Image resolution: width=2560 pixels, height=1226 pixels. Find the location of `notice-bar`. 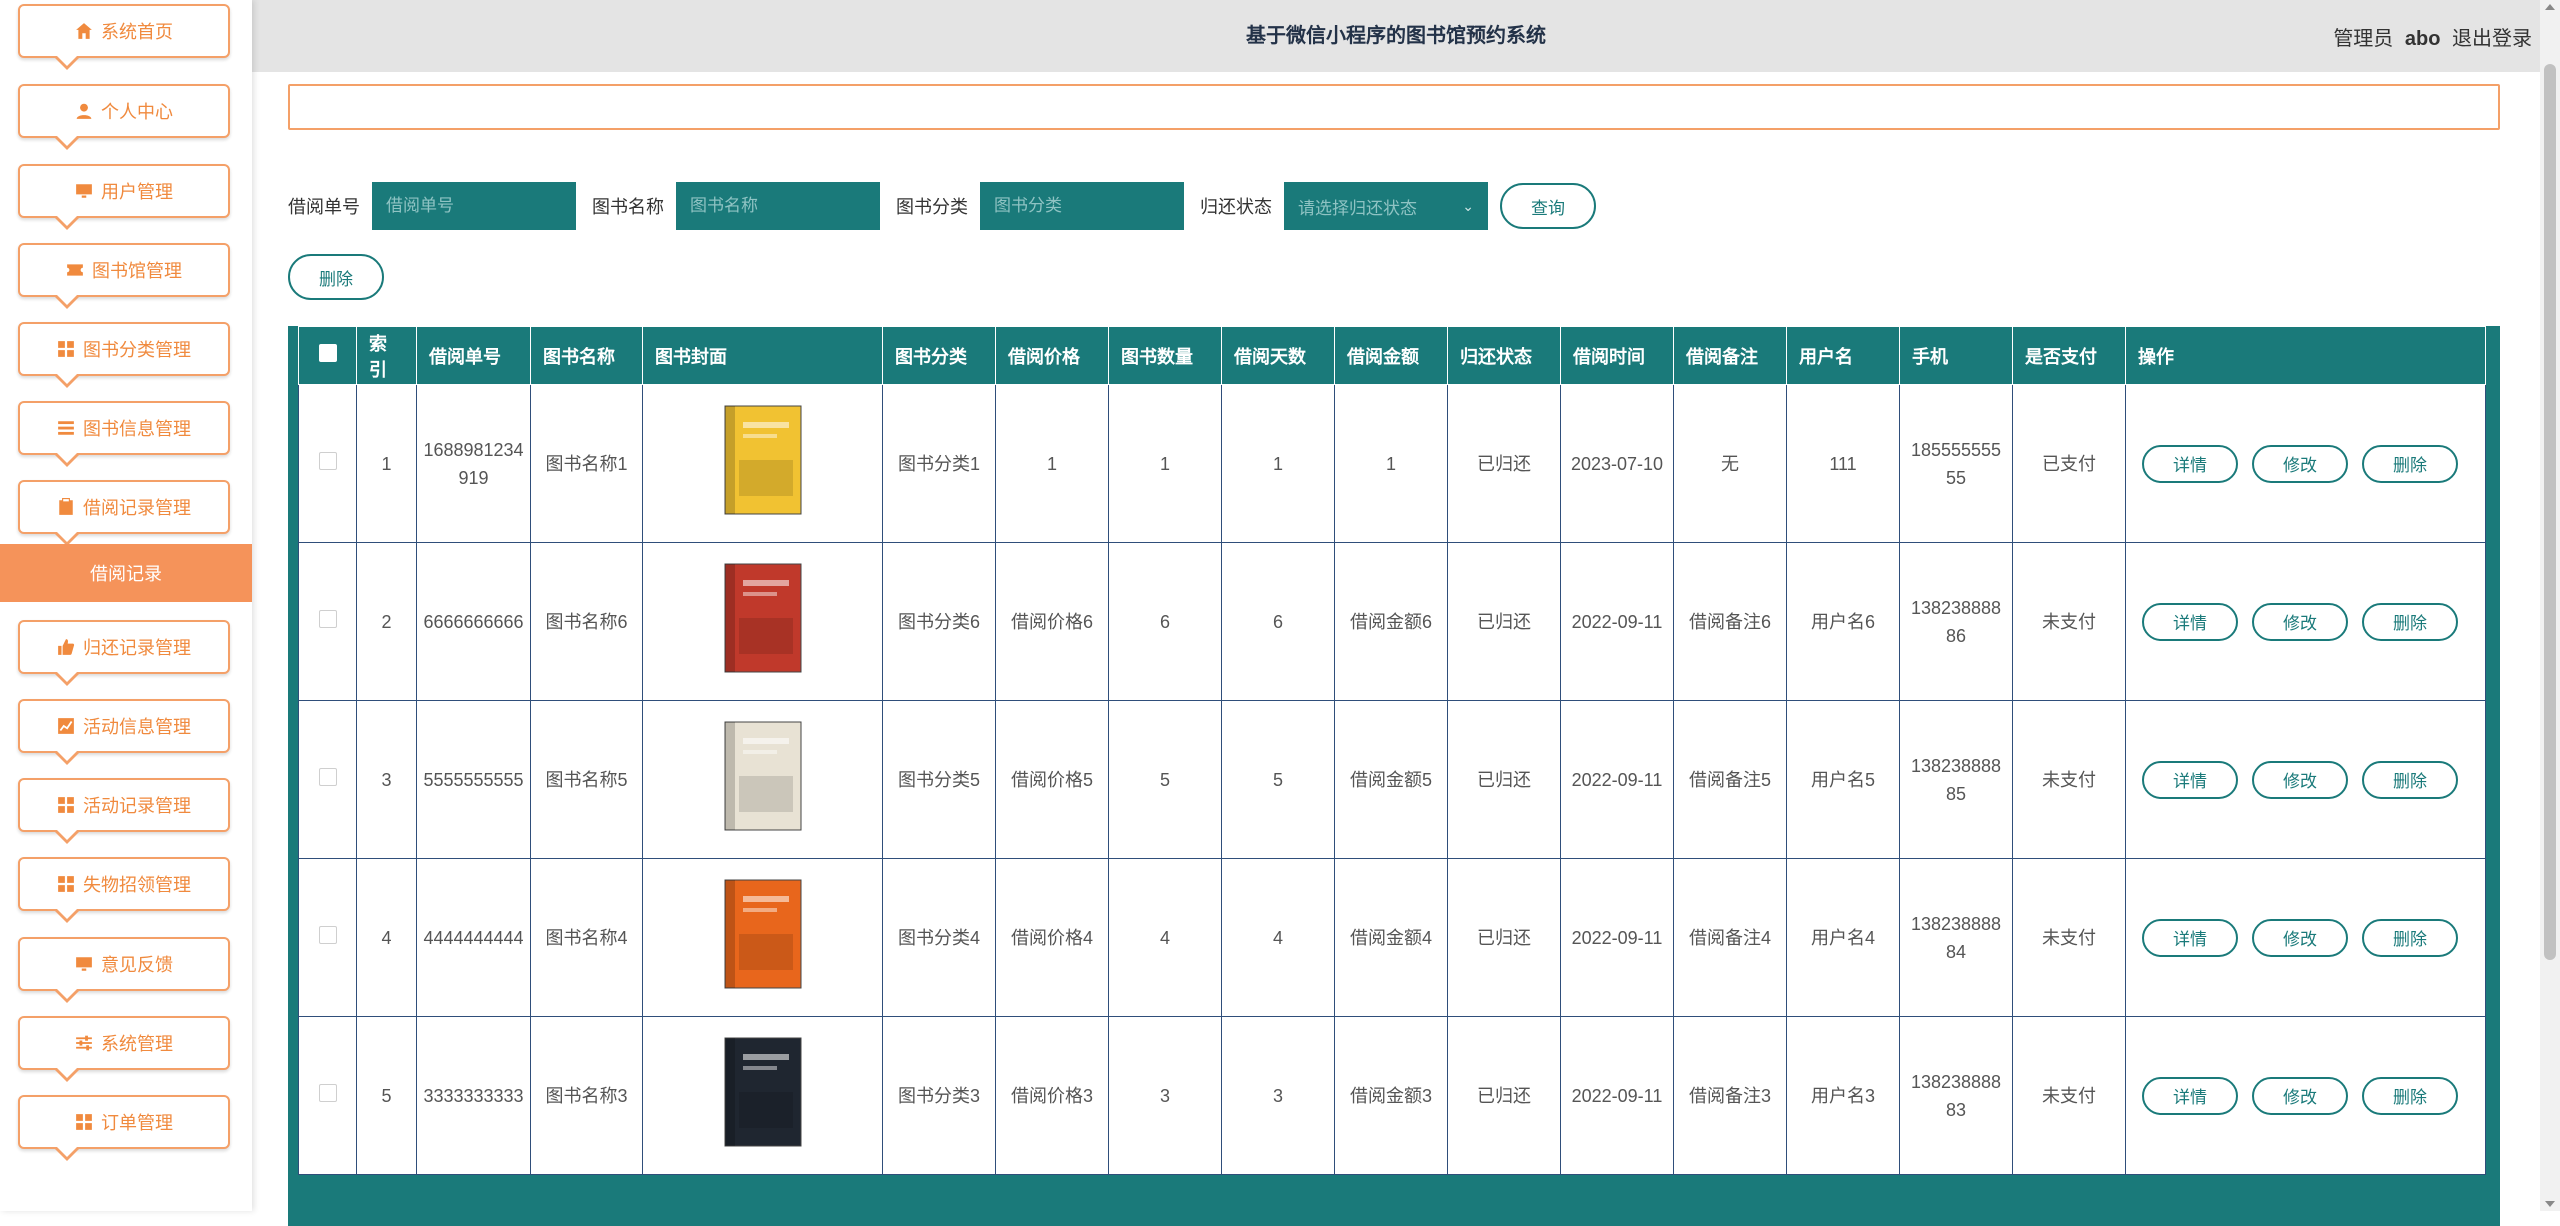

notice-bar is located at coordinates (1394, 107).